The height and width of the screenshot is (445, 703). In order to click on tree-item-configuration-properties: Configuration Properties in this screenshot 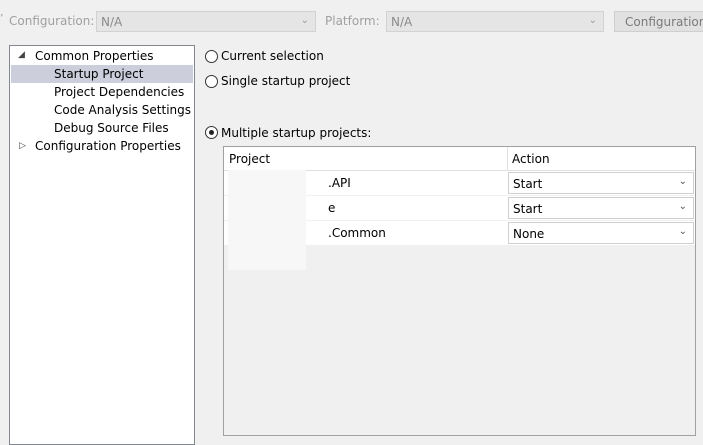, I will do `click(108, 146)`.